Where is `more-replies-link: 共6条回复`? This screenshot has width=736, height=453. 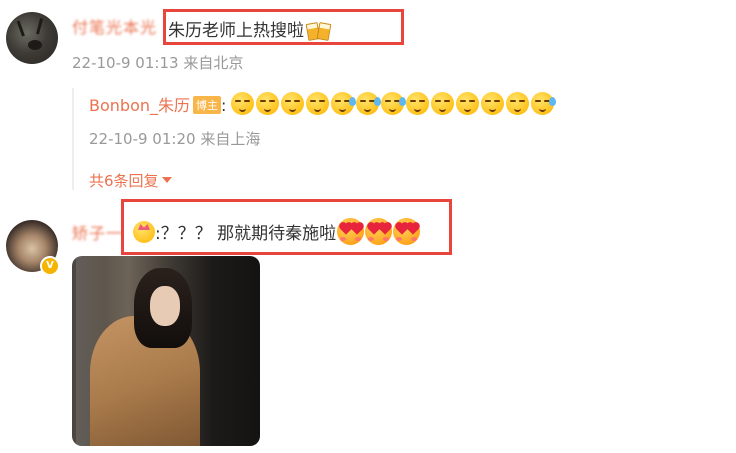 more-replies-link: 共6条回复 is located at coordinates (130, 180).